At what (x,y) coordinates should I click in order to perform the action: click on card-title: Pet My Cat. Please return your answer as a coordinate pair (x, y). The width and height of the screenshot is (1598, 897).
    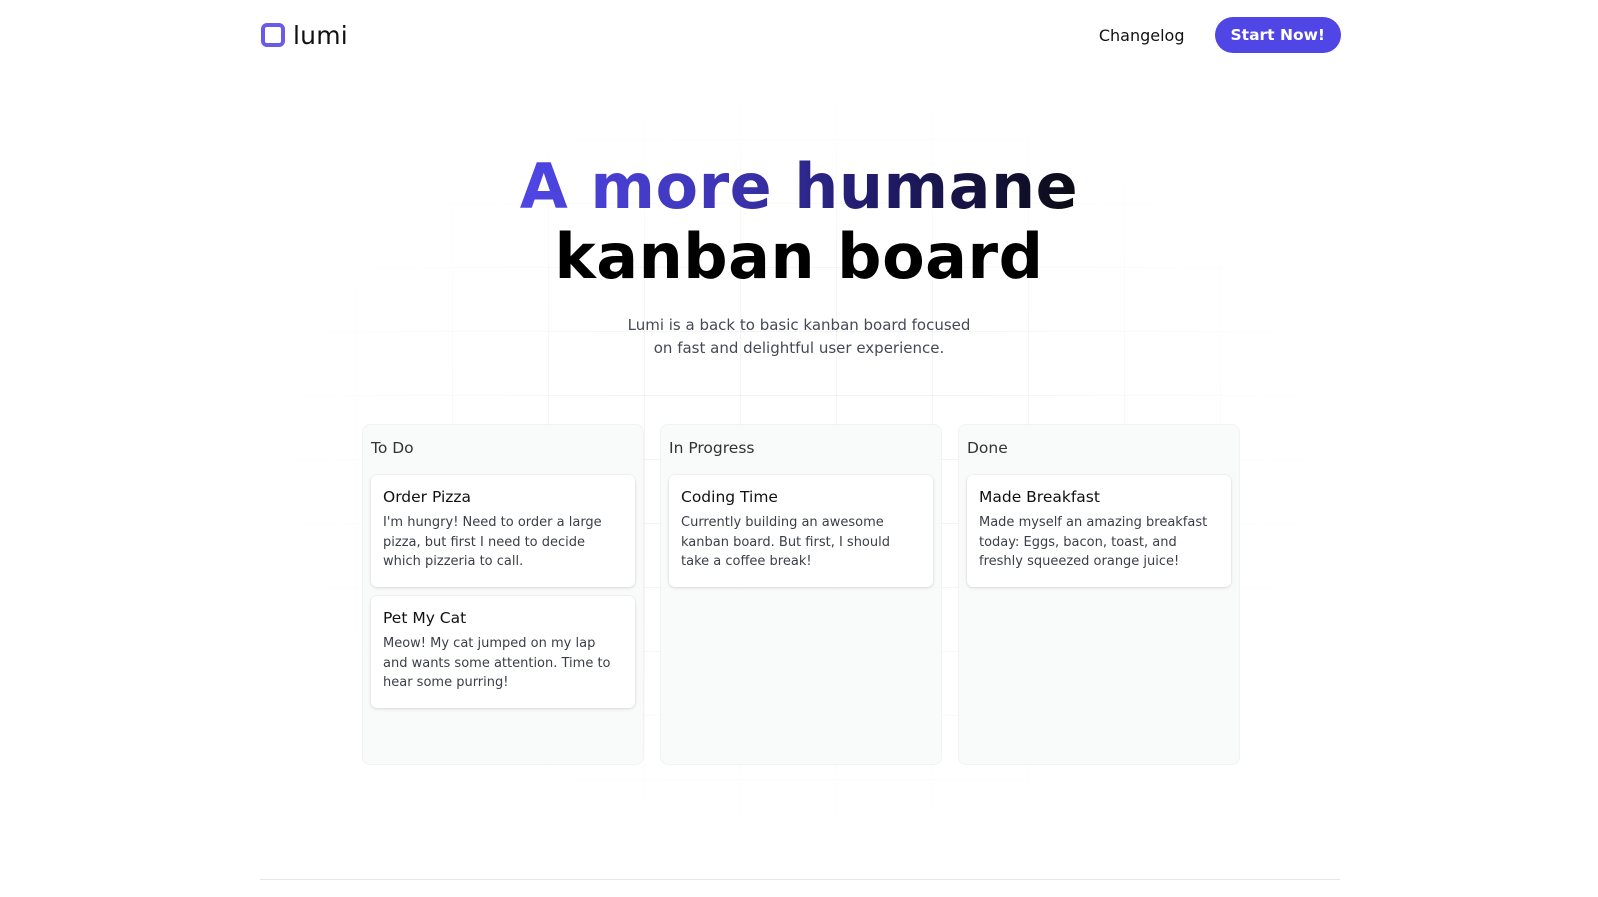
    Looking at the image, I should click on (425, 618).